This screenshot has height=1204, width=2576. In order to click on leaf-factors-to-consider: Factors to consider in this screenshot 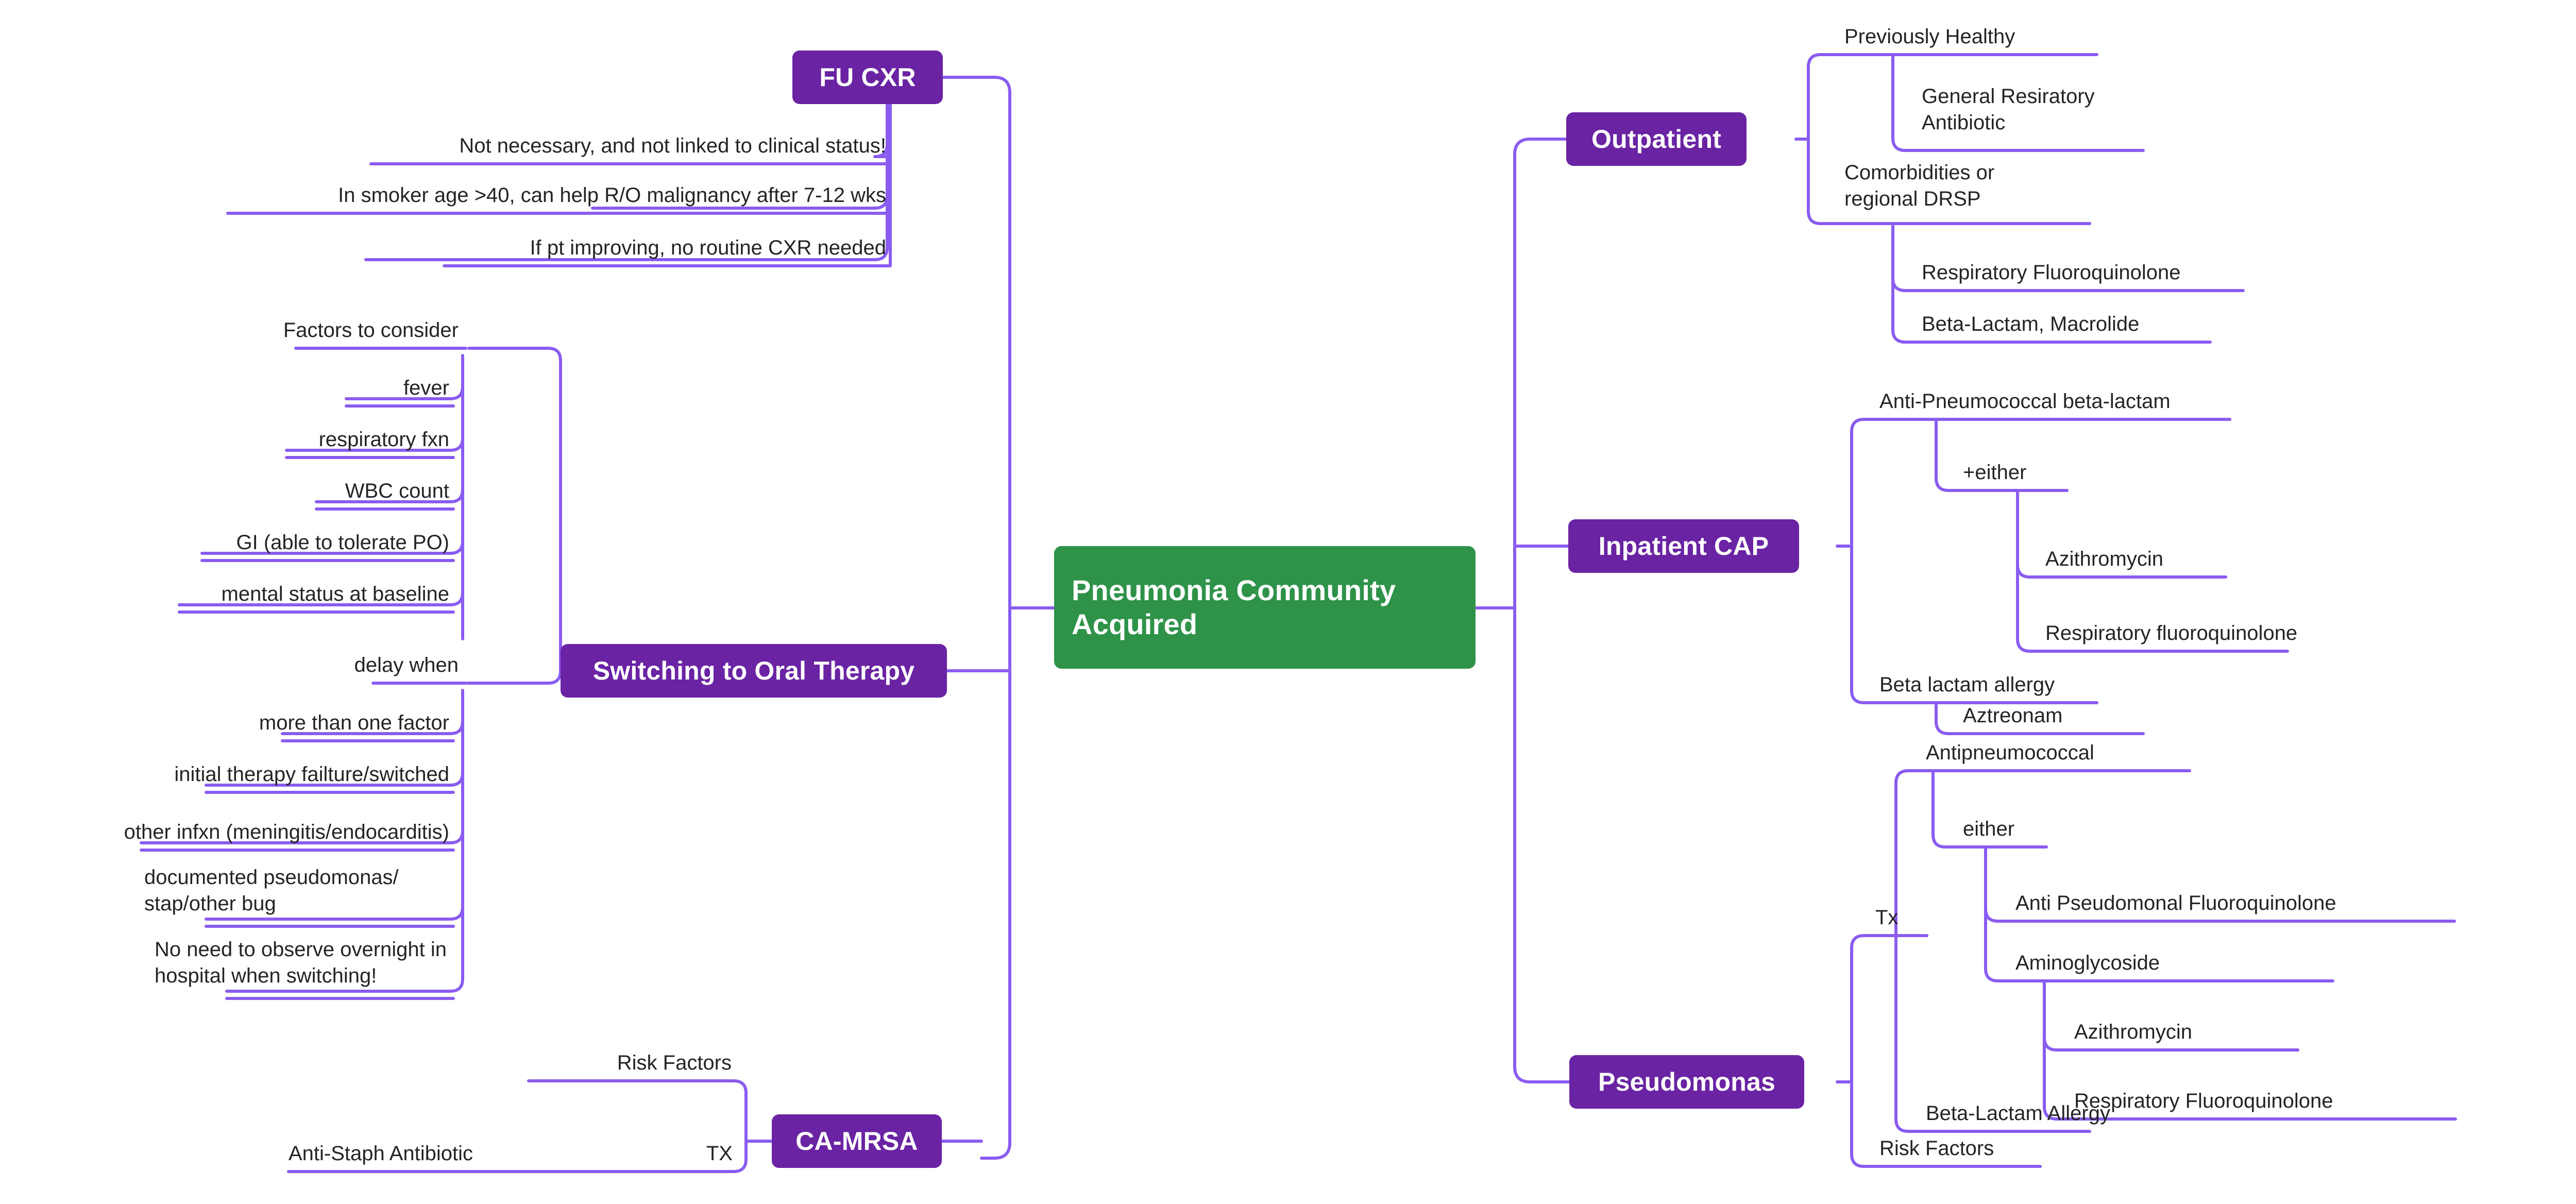, I will do `click(327, 330)`.